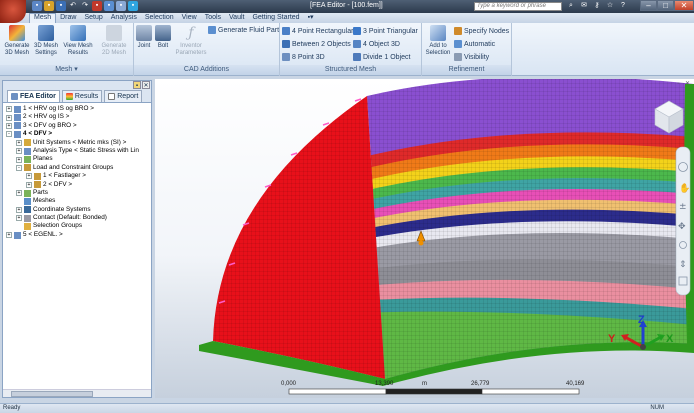  Describe the element at coordinates (584, 6) in the screenshot. I see `subscription-icon: ✉` at that location.